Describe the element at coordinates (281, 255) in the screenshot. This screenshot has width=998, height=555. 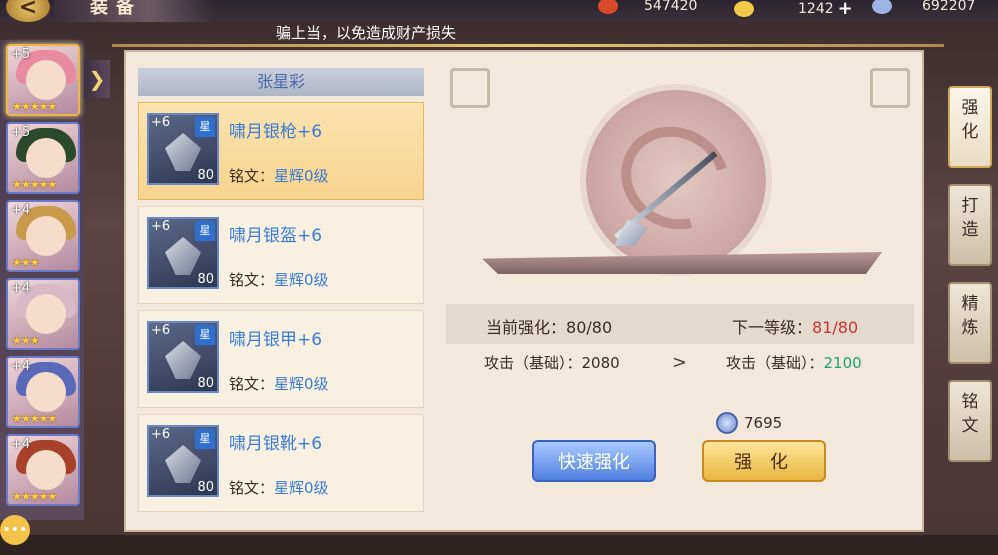
I see `equipment-item: +6 星 80 啸月银盔+6 铭文：星辉0级` at that location.